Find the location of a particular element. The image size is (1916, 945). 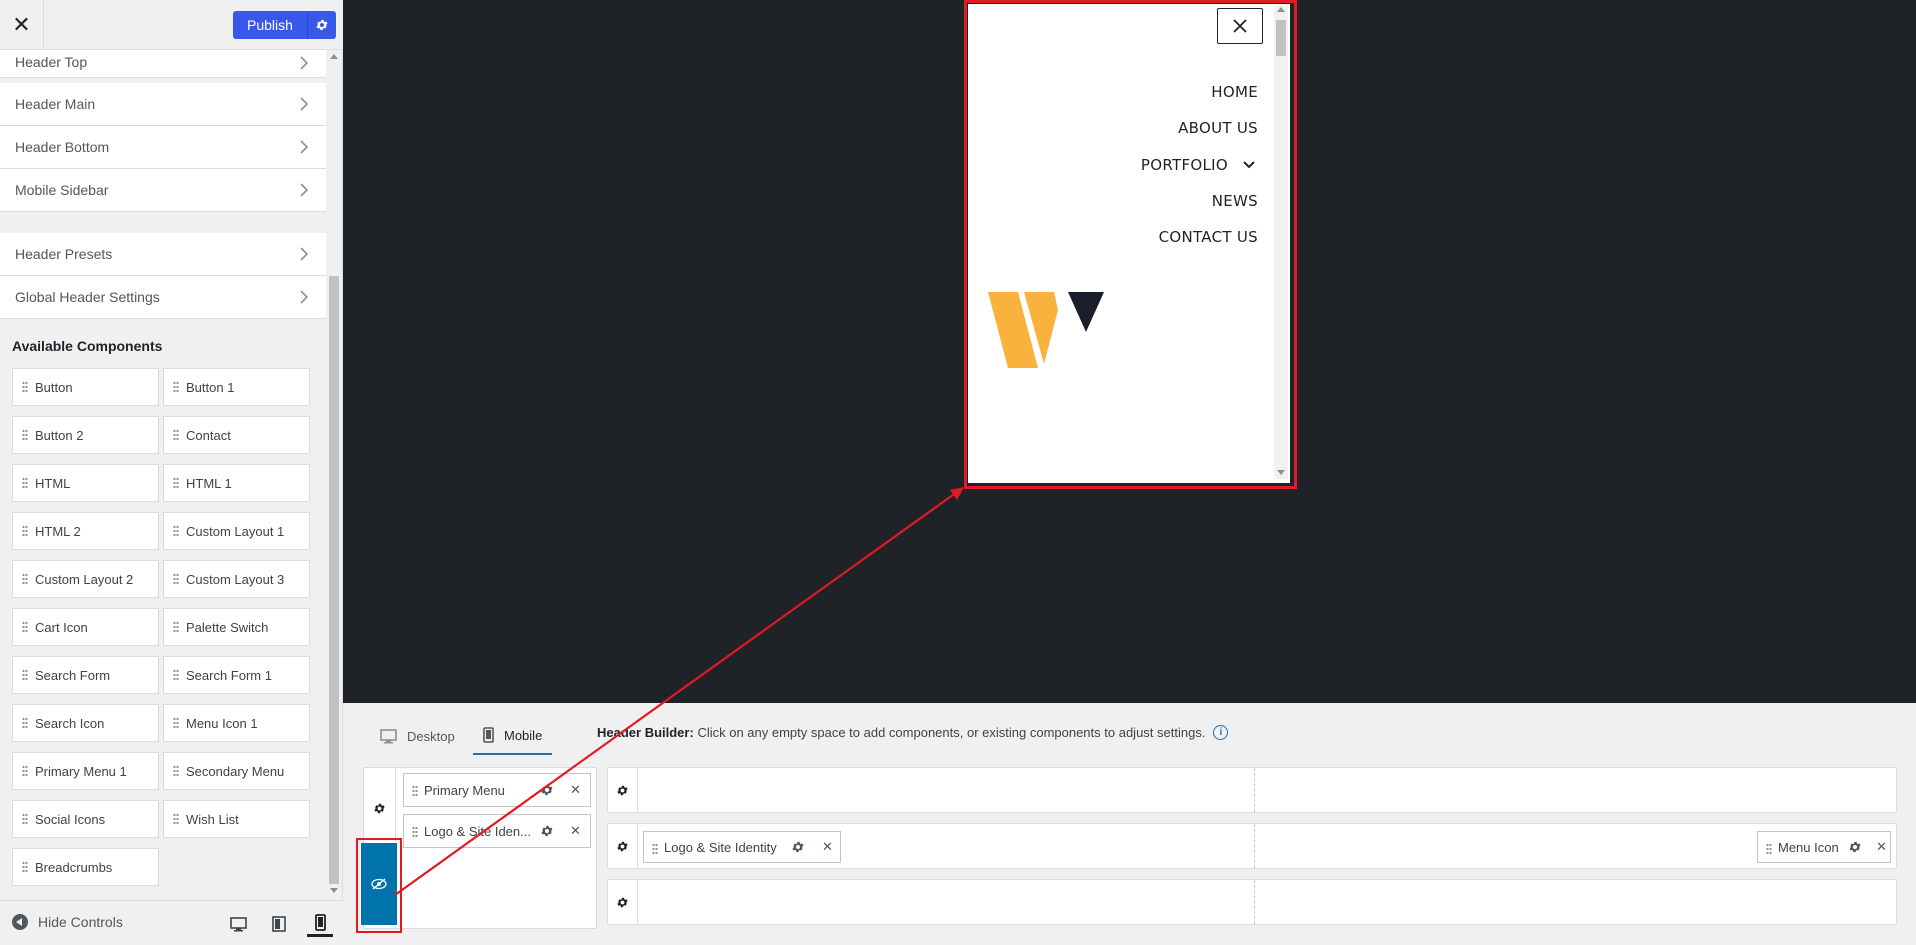

scroll-up-arrow-icon is located at coordinates (334, 56).